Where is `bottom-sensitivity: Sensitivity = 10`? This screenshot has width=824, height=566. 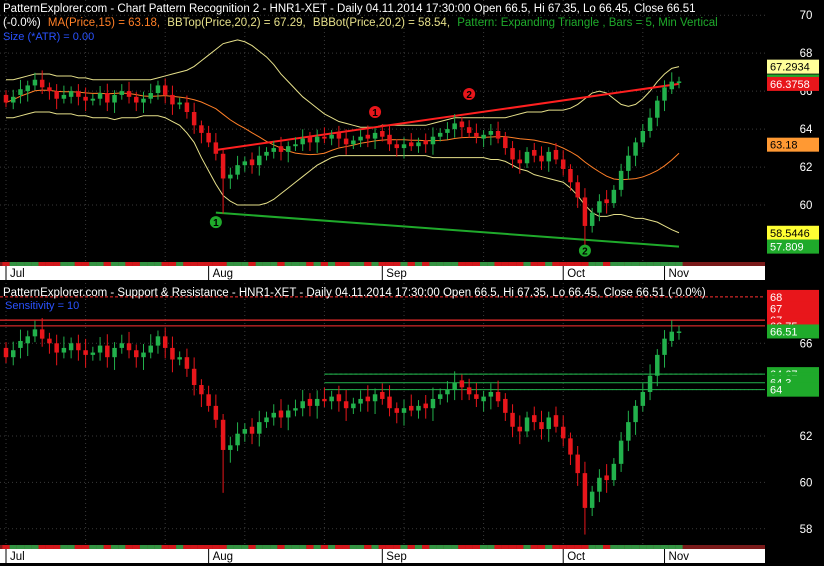 bottom-sensitivity: Sensitivity = 10 is located at coordinates (42, 306).